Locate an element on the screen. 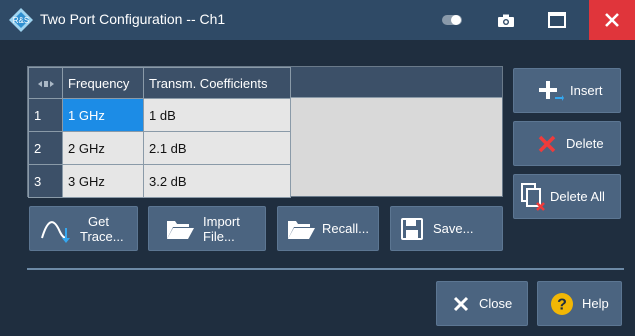  app-logo-icon: R&S is located at coordinates (21, 20).